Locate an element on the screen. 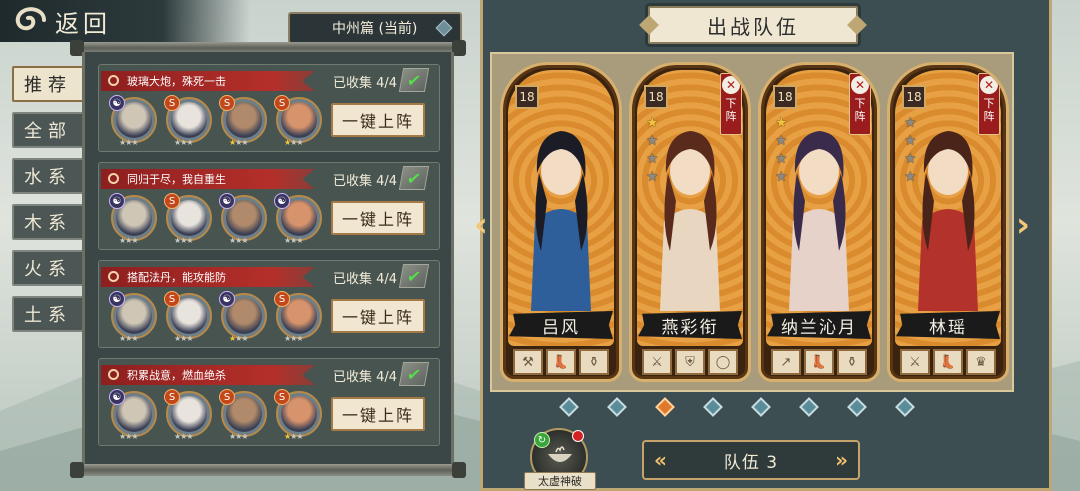 This screenshot has height=491, width=1080. combo-row: 同归于尽，我自重生 已收集 4/4 ✔ ☯ ★★★ S ★★★ ☯ ★★★ ☯ ★★★ 一键上阵 is located at coordinates (269, 206).